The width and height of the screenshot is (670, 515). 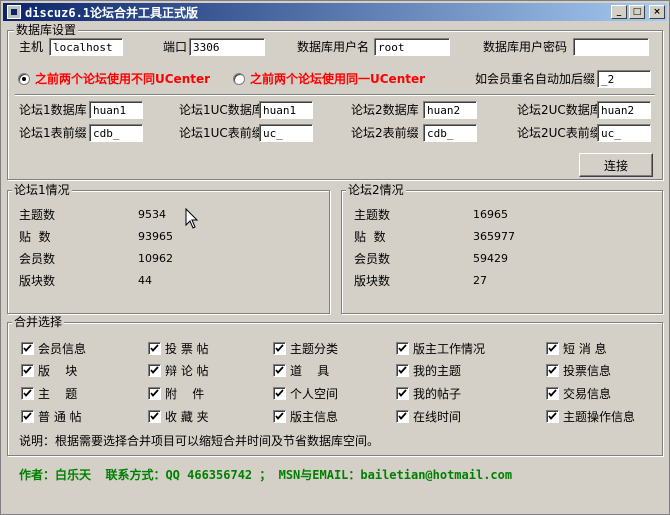 I want to click on forum1-members-value: 10962, so click(x=155, y=258).